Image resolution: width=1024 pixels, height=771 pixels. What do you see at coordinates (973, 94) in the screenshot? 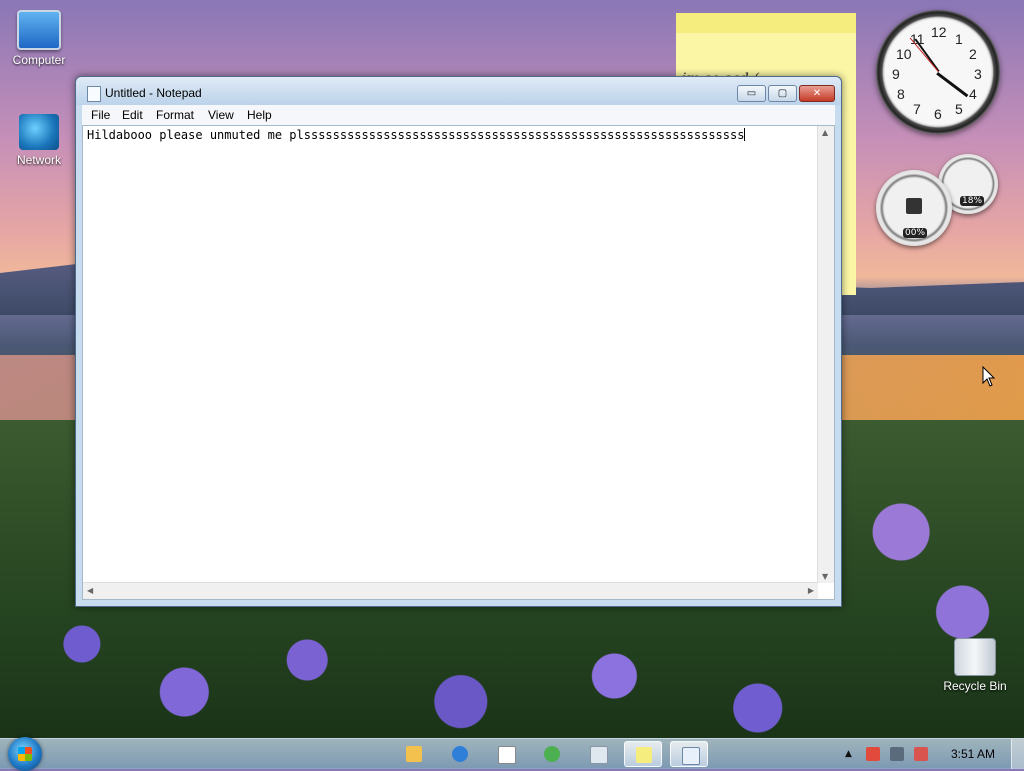
I see `clock-number: 4` at bounding box center [973, 94].